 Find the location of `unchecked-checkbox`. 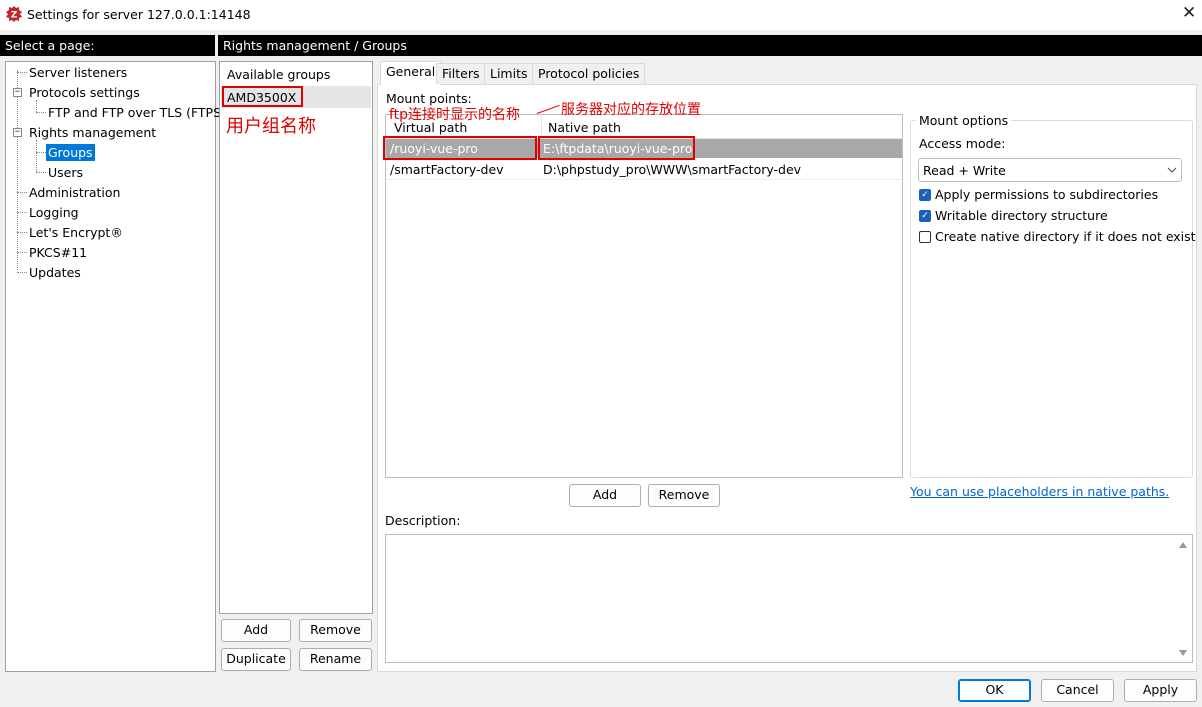

unchecked-checkbox is located at coordinates (925, 237).